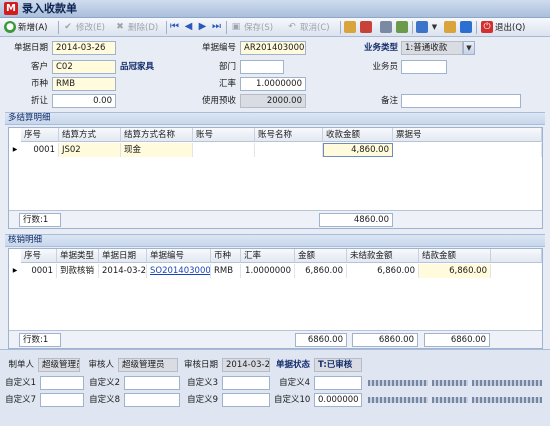 The image size is (550, 426). I want to click on column-header: 金额, so click(321, 256).